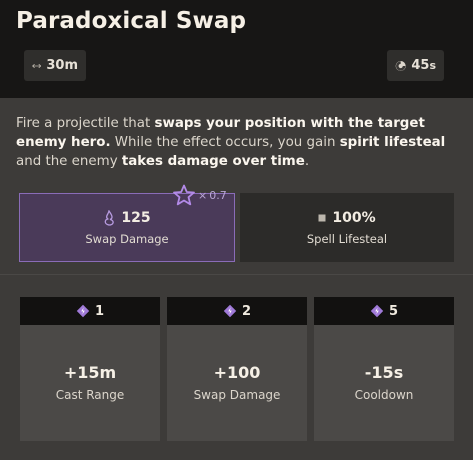 The height and width of the screenshot is (460, 473). I want to click on upgrade-tier-number: 5, so click(393, 311).